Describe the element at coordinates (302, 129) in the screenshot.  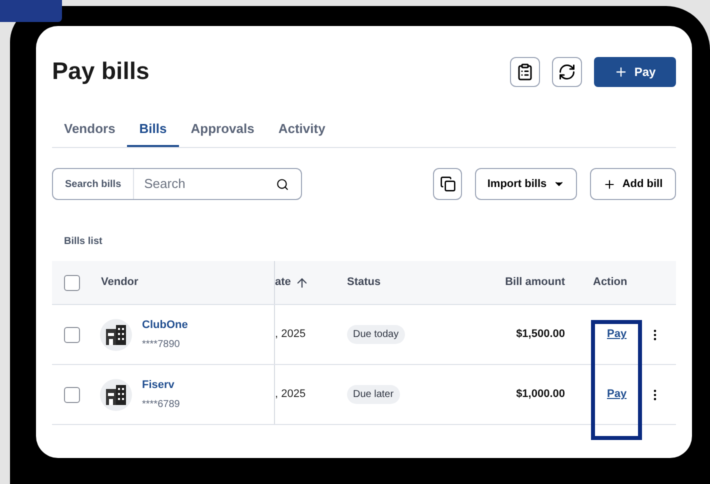
I see `tab: Activity` at that location.